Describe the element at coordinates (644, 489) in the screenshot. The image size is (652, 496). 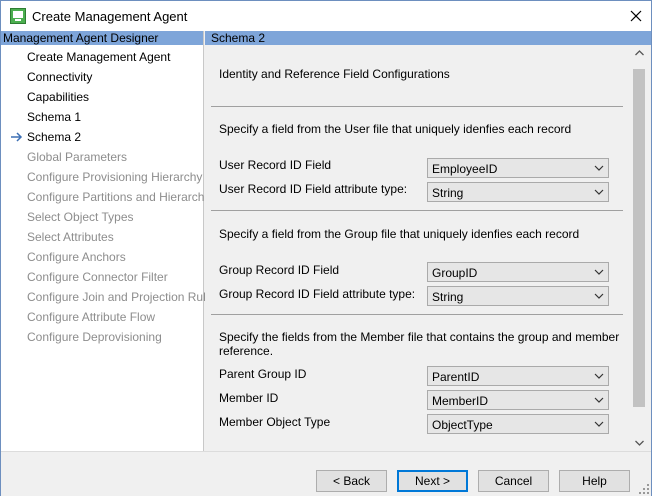
I see `resize-grip-icon` at that location.